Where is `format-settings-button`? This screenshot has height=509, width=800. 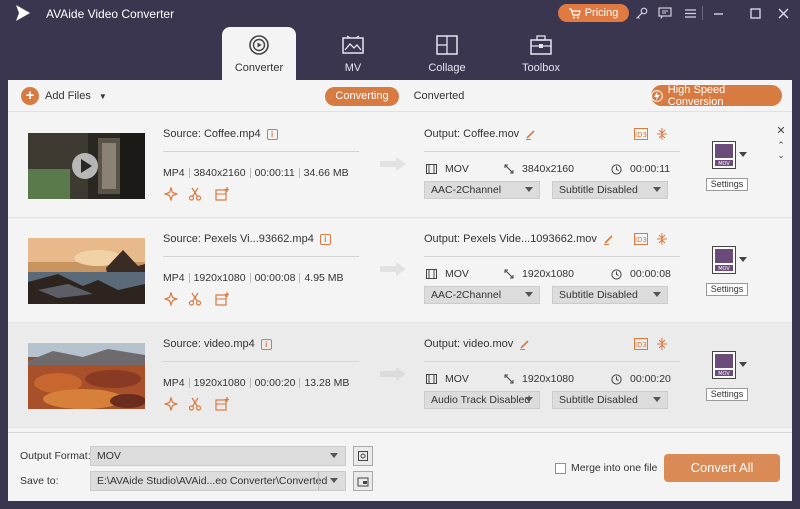 format-settings-button is located at coordinates (363, 456).